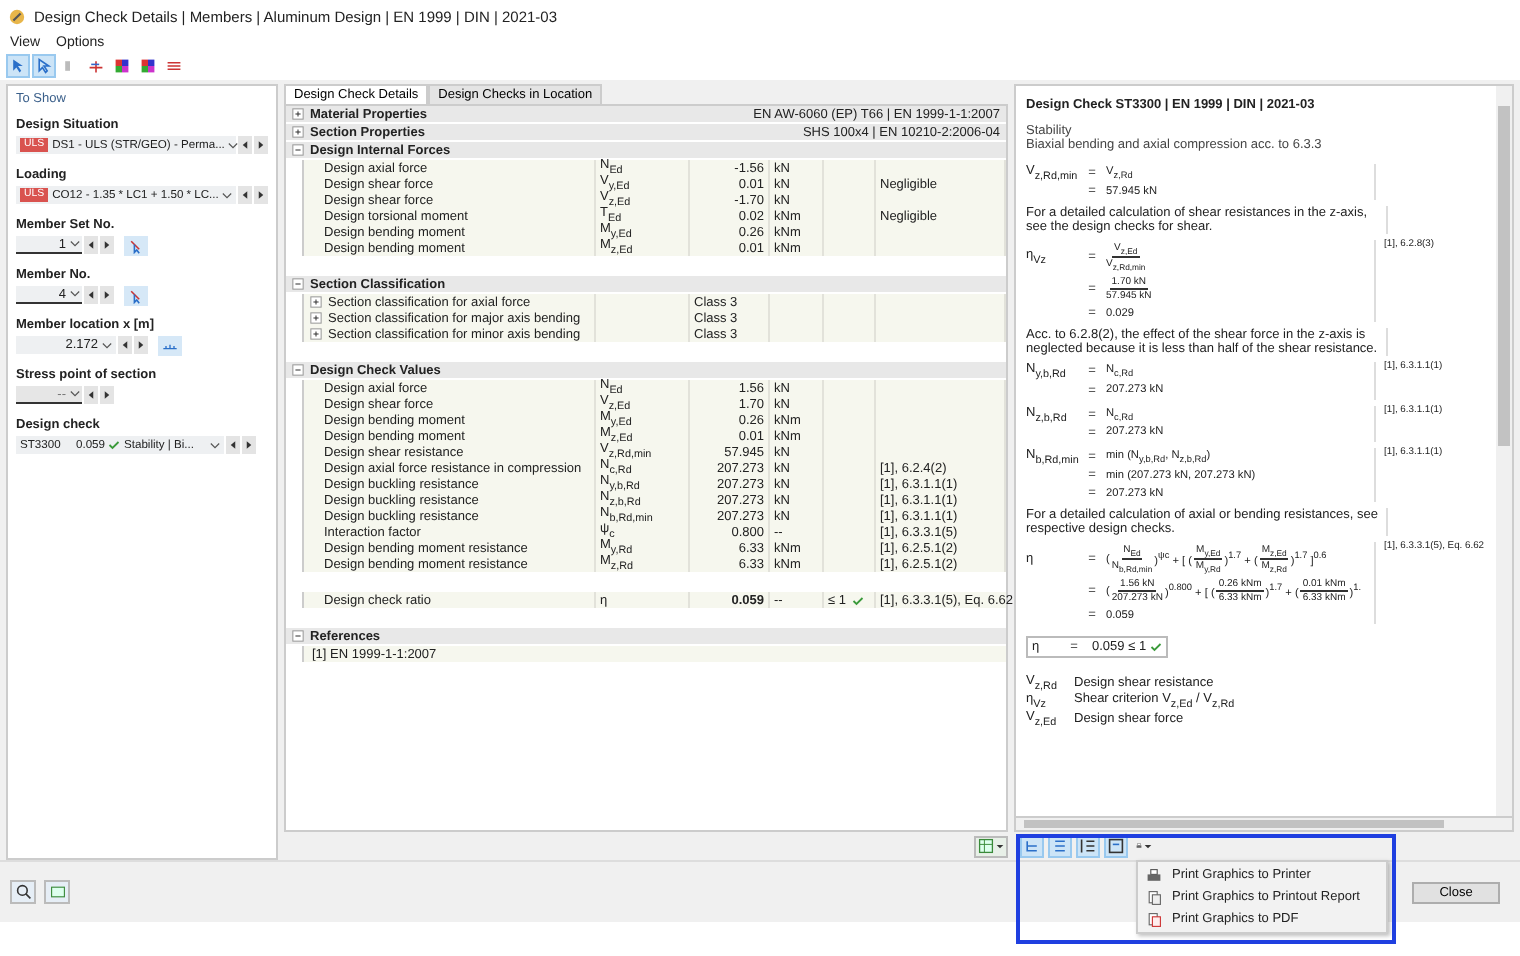 The height and width of the screenshot is (956, 1520). Describe the element at coordinates (57, 892) in the screenshot. I see `units-button` at that location.